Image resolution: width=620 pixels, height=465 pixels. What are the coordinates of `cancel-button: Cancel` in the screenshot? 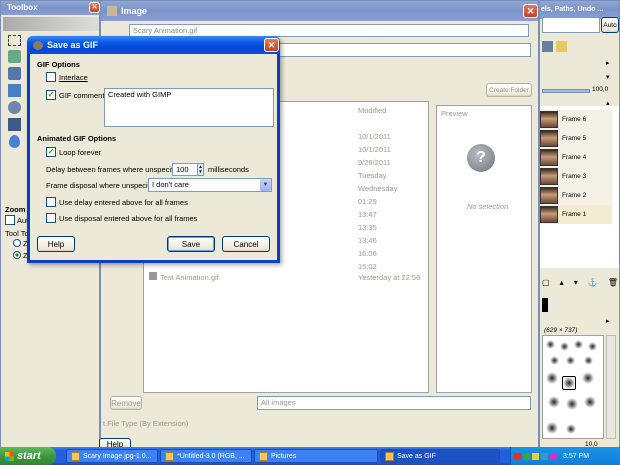 It's located at (246, 244).